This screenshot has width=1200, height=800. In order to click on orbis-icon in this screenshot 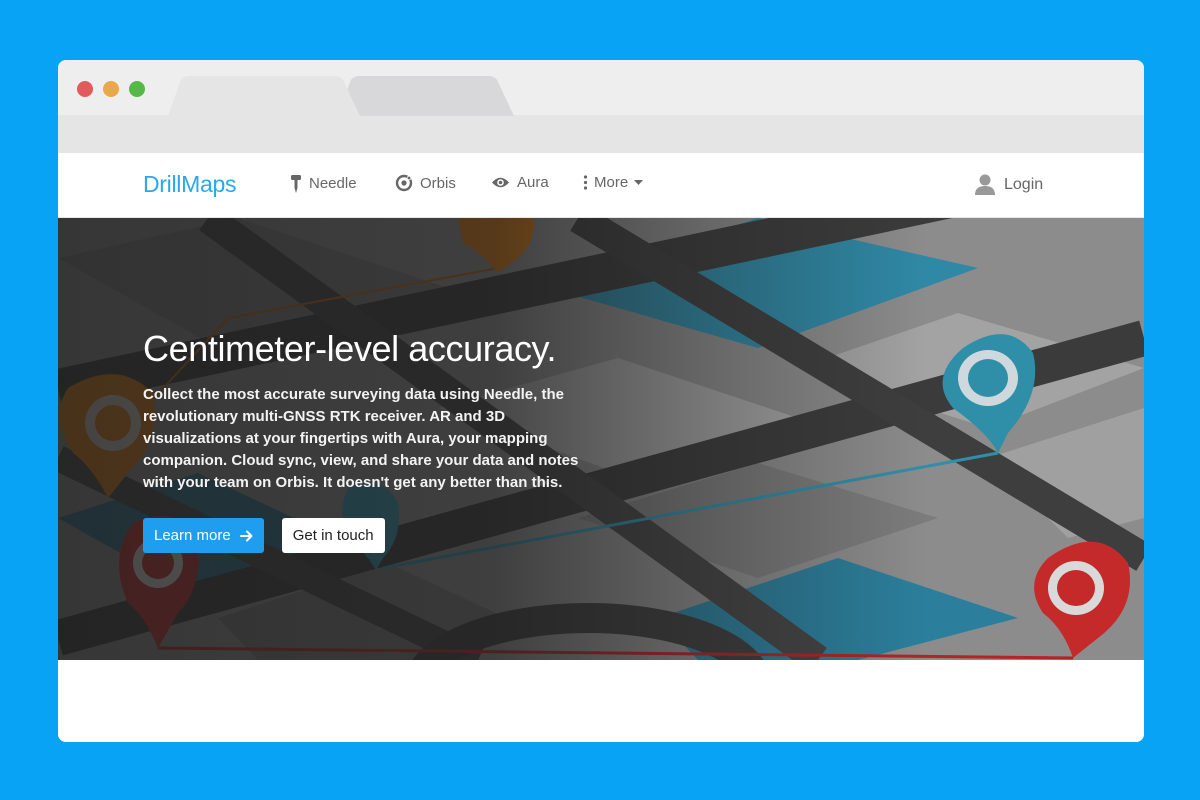, I will do `click(404, 183)`.